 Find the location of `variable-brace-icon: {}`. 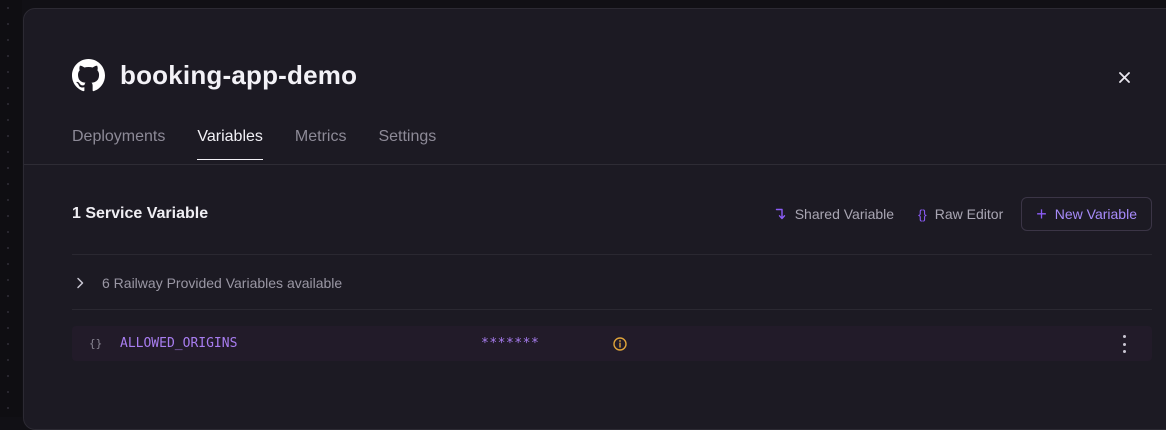

variable-brace-icon: {} is located at coordinates (96, 343).